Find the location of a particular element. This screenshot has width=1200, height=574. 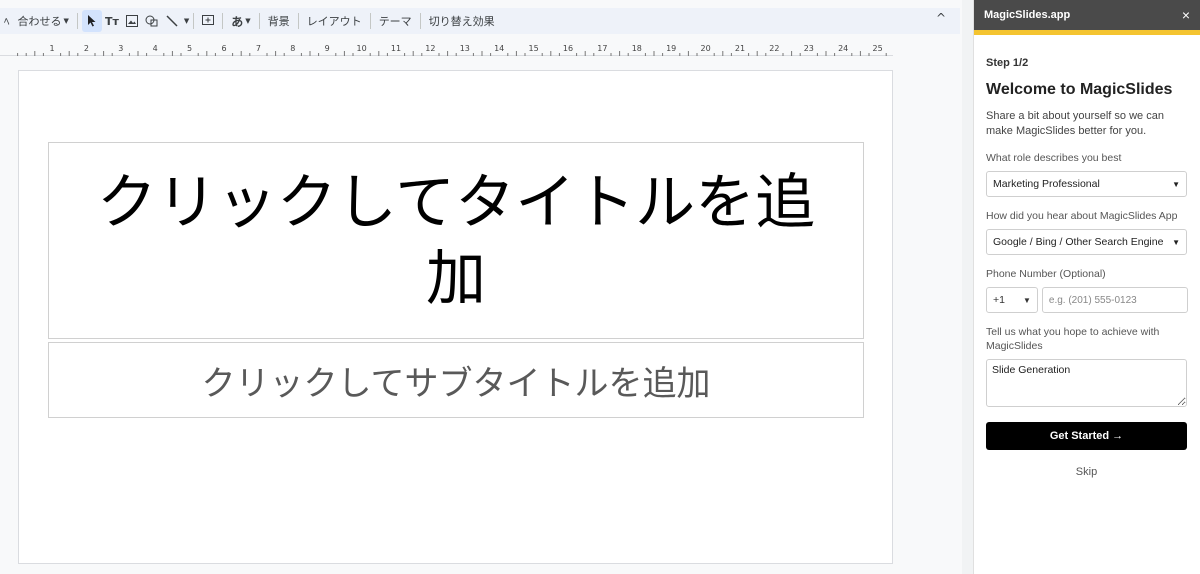

ruler-label: 2 is located at coordinates (86, 48).